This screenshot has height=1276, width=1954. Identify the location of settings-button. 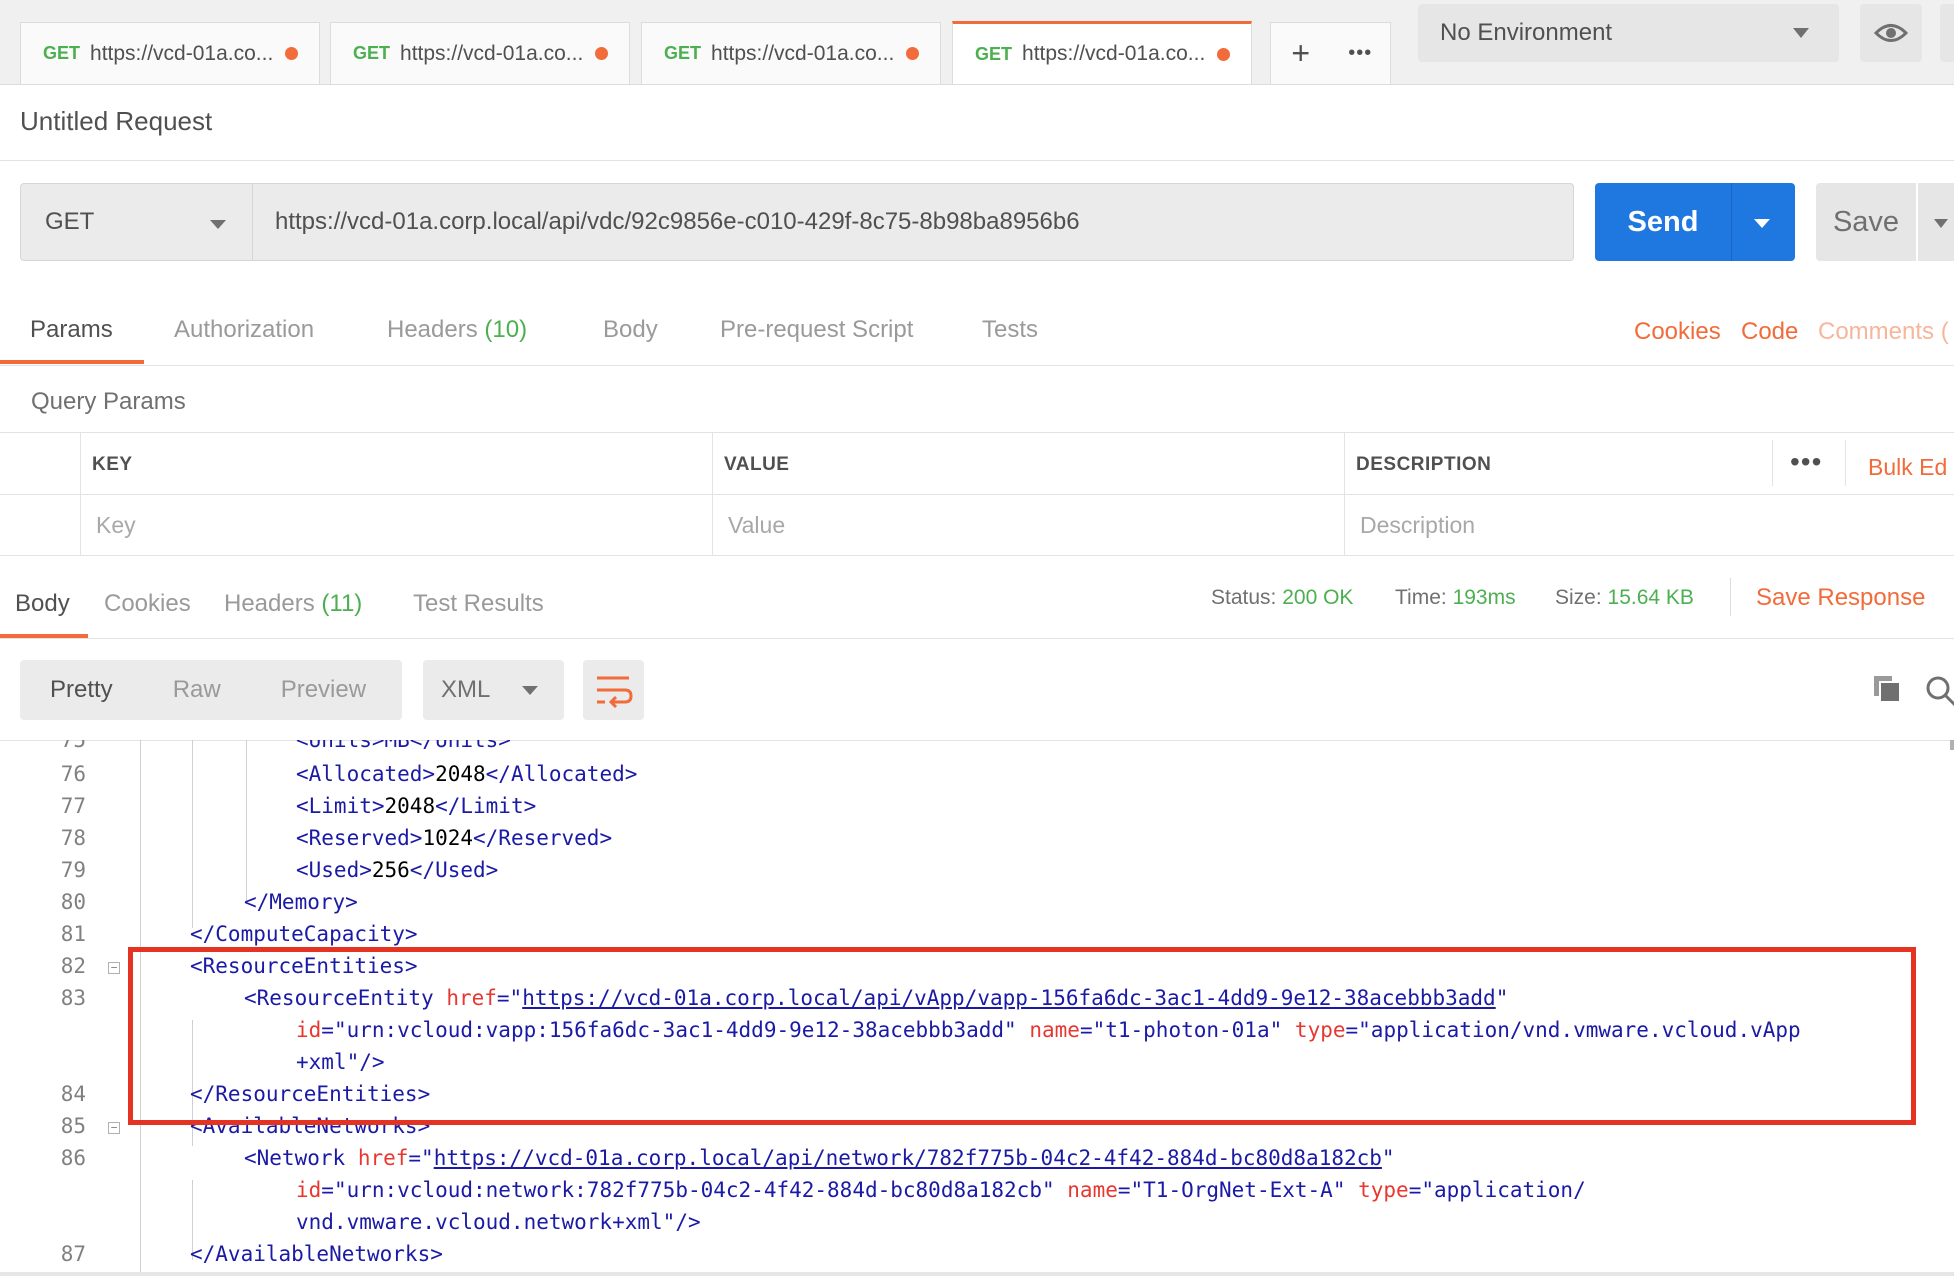
(1947, 33).